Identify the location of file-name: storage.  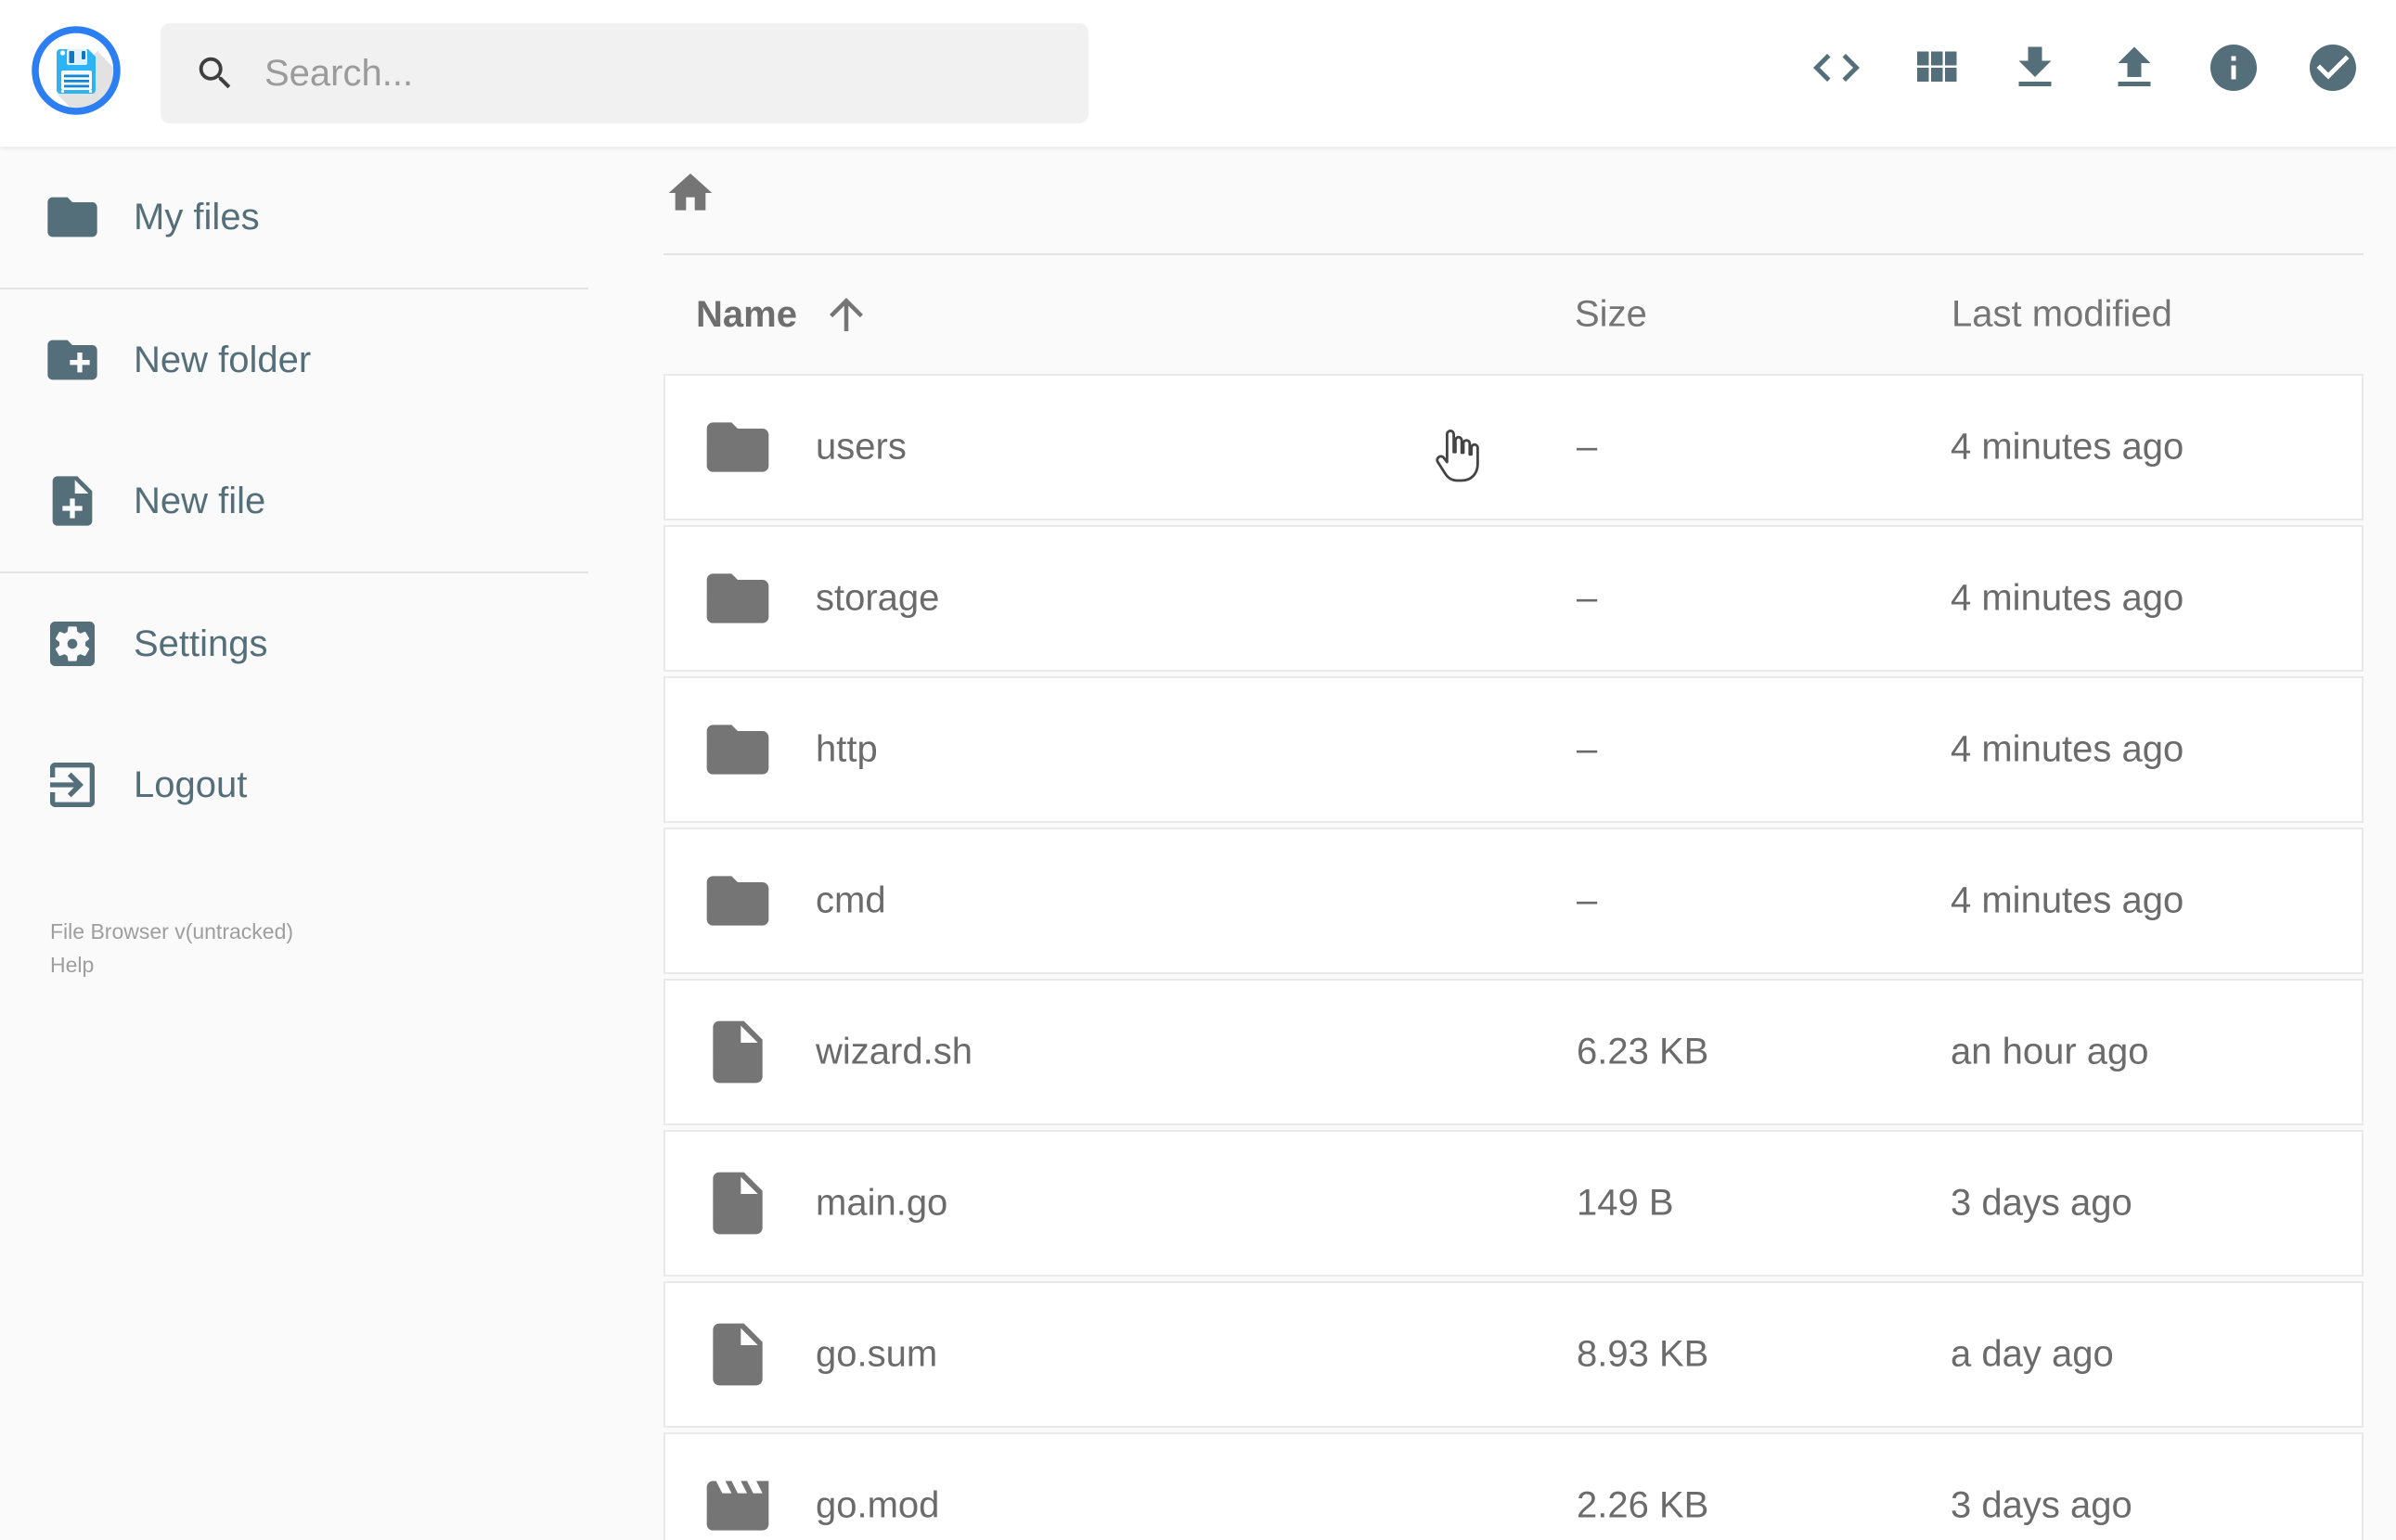
(878, 598).